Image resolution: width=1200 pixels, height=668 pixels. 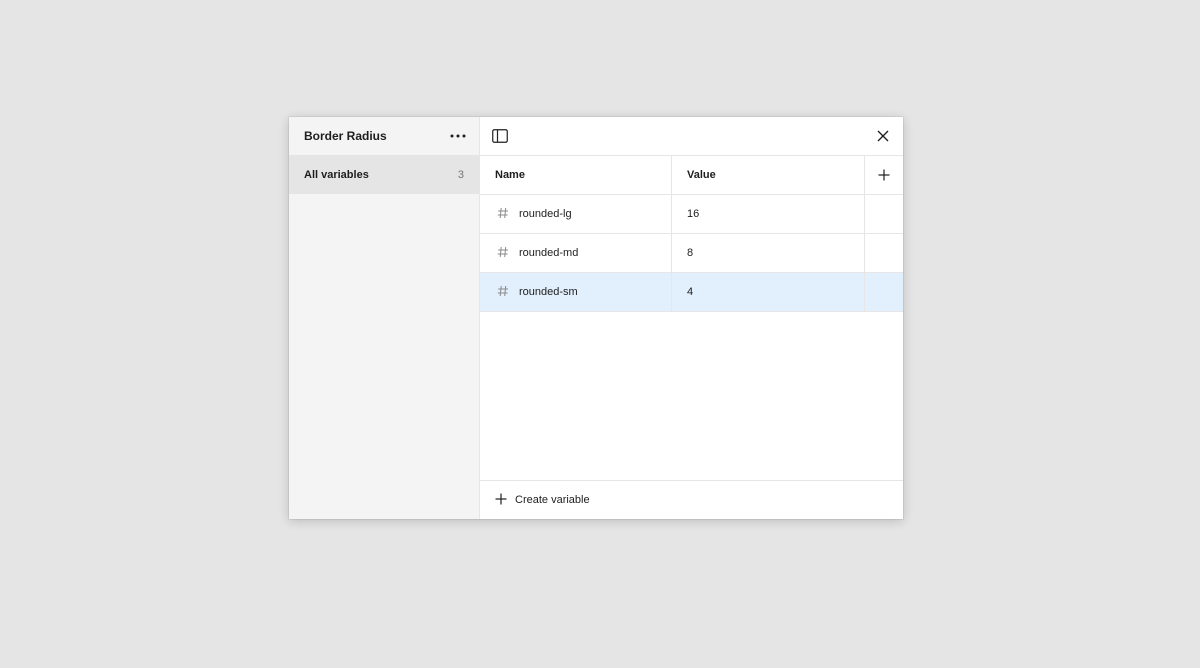 I want to click on sidebar-panel-icon, so click(x=500, y=136).